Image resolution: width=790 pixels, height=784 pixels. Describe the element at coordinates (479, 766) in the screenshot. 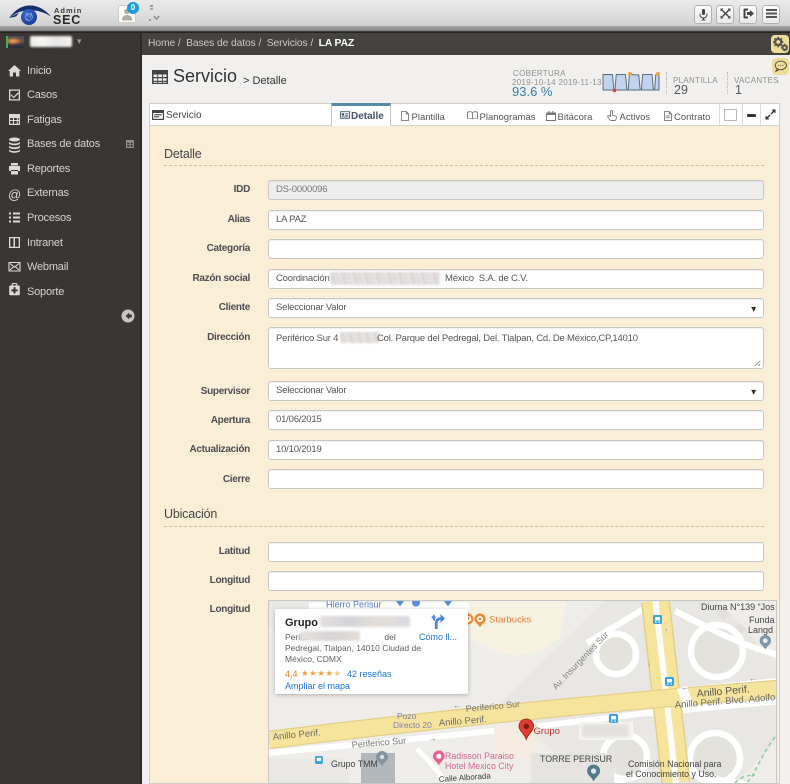

I see `svg-text: Hotel Mexico City` at that location.